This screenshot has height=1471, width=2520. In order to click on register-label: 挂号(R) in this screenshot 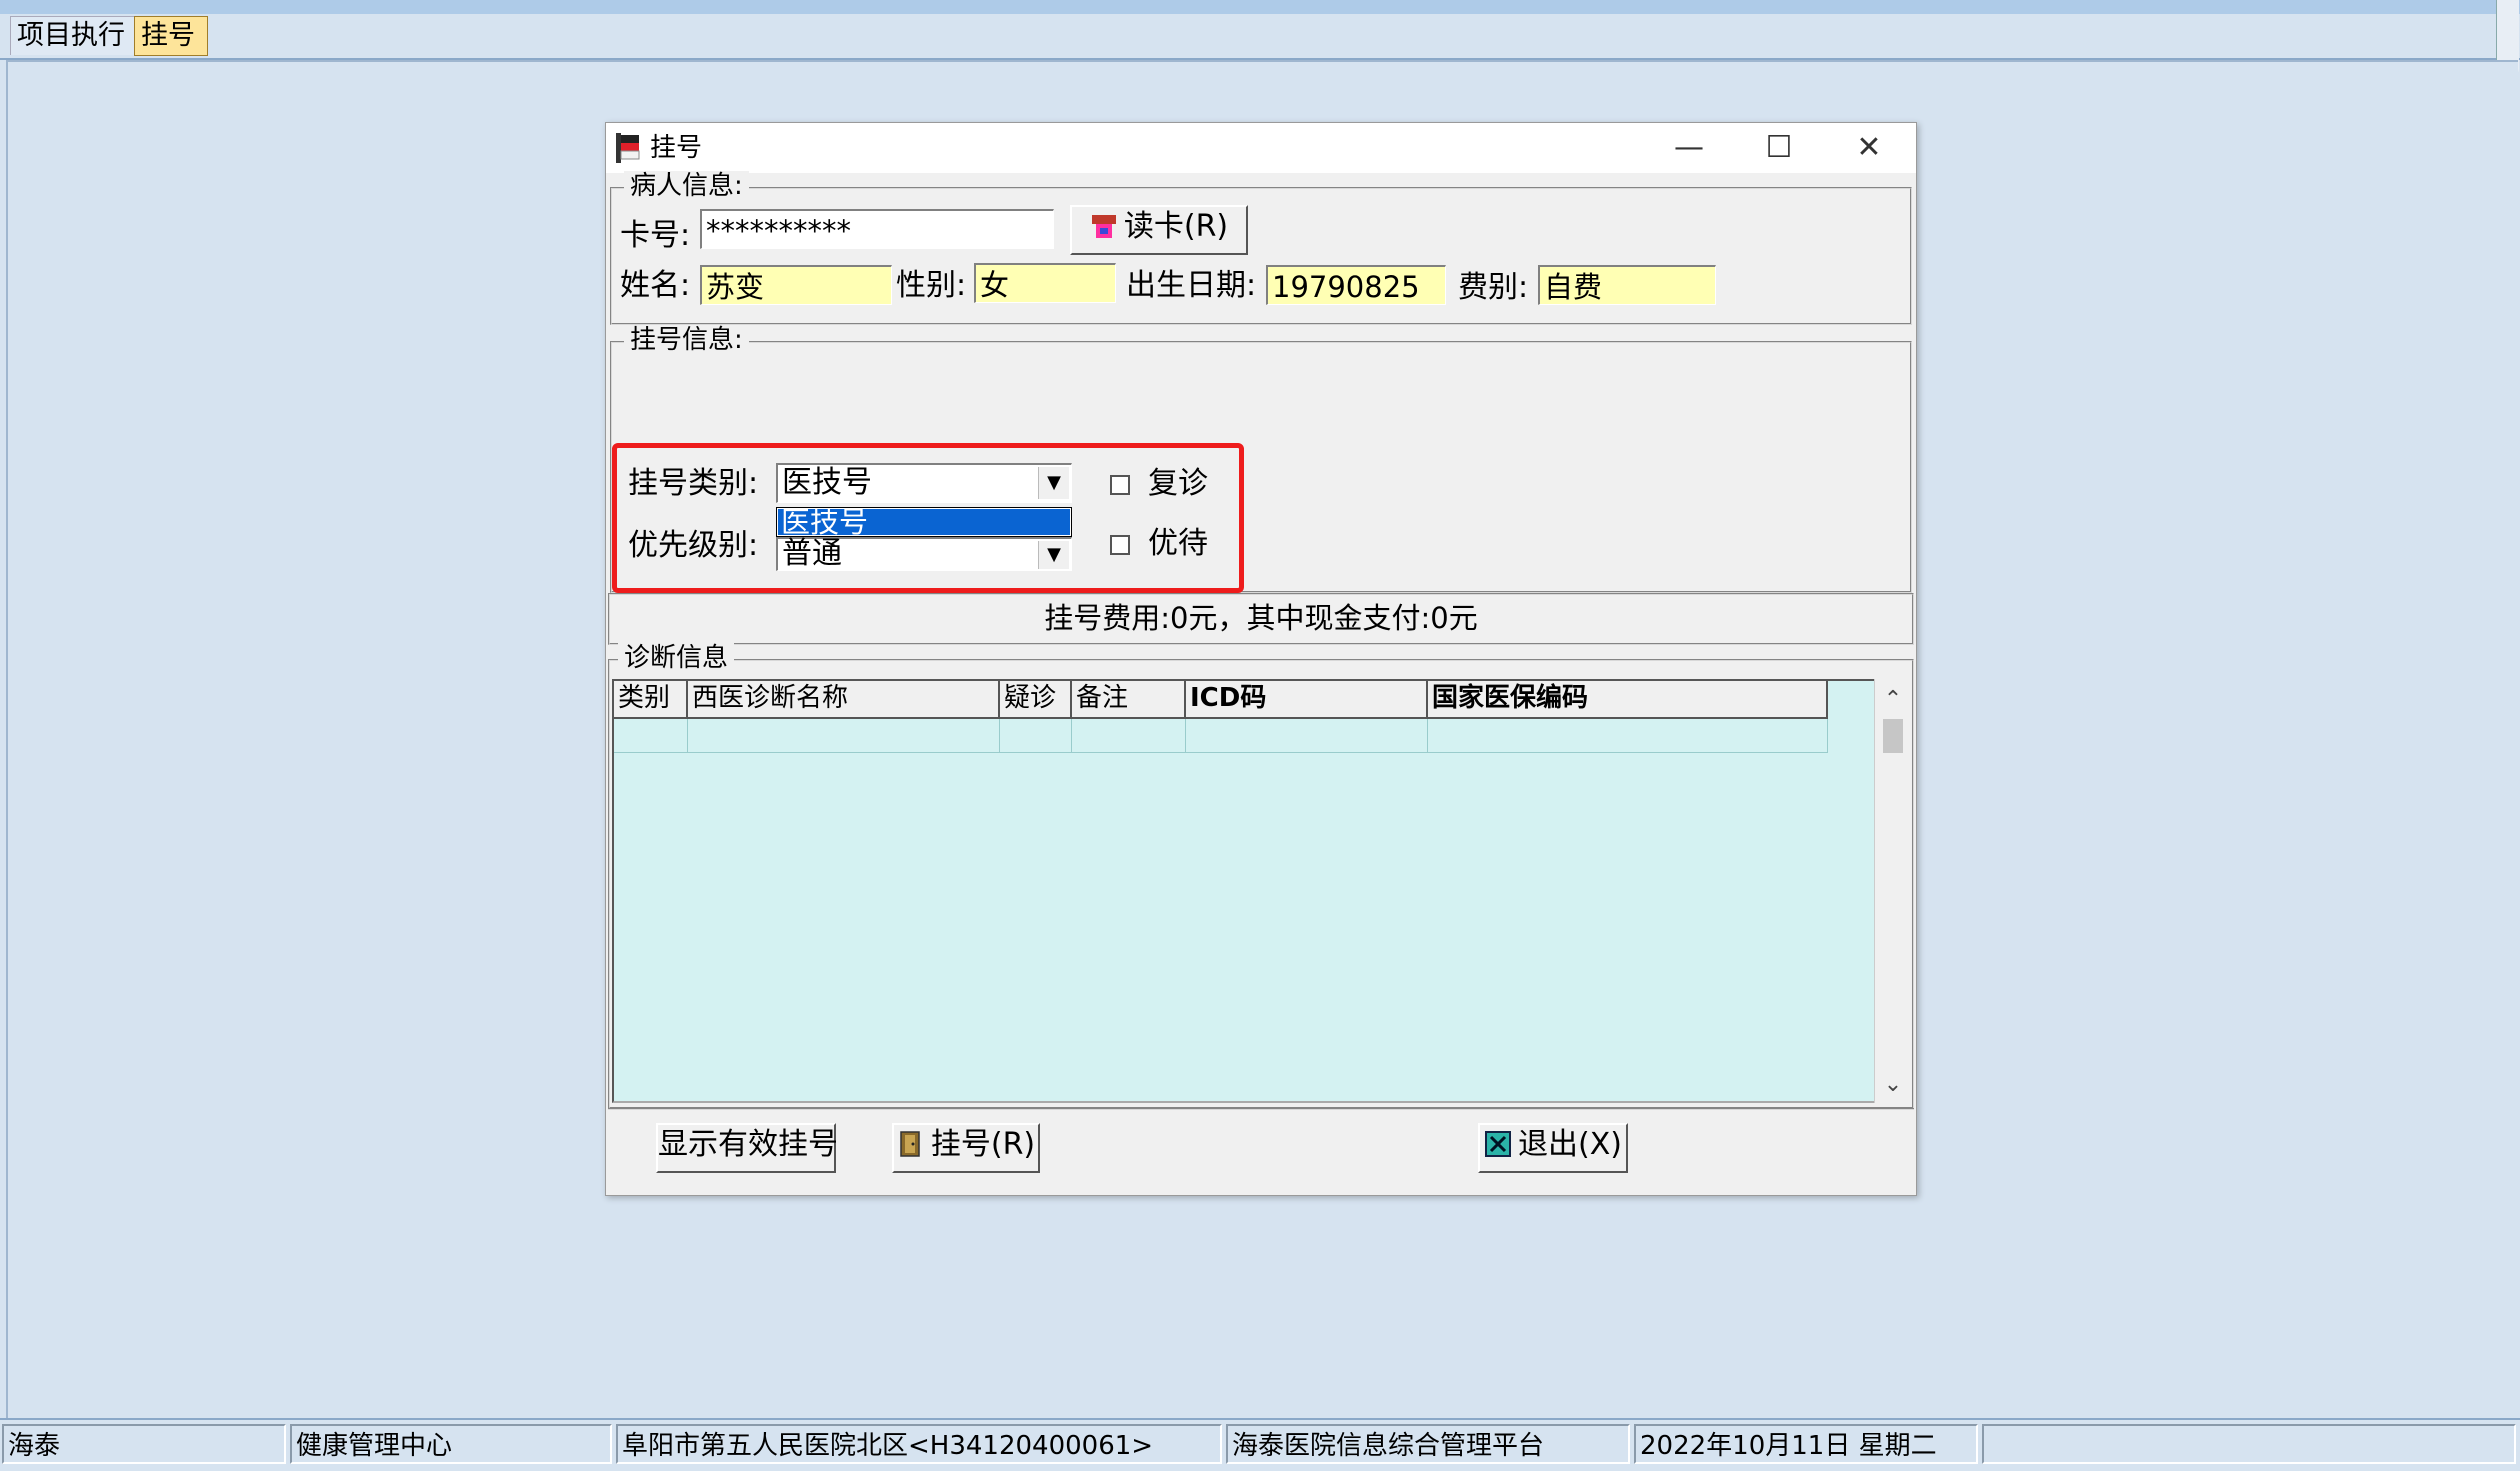, I will do `click(983, 1144)`.